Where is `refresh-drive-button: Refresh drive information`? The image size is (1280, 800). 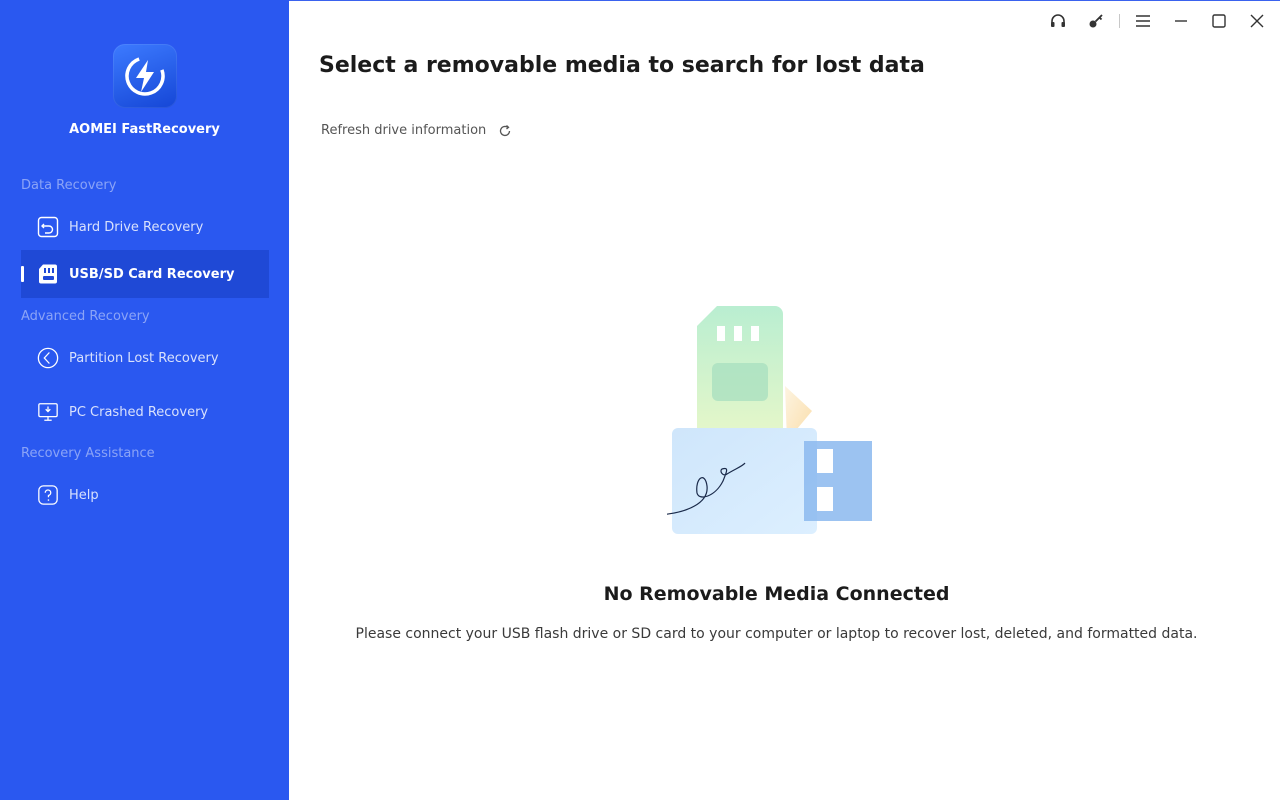 refresh-drive-button: Refresh drive information is located at coordinates (416, 130).